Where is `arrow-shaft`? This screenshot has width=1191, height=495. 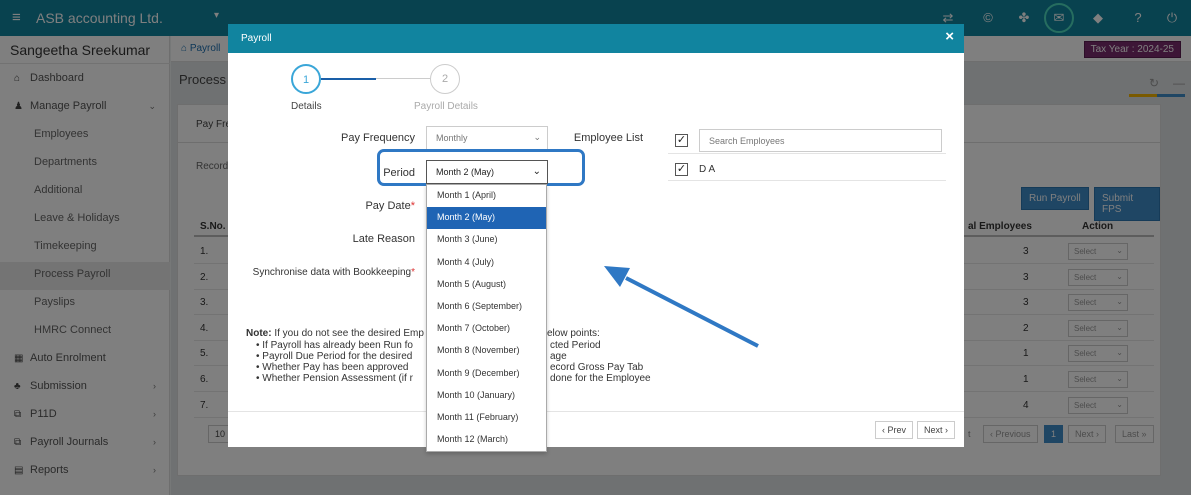 arrow-shaft is located at coordinates (692, 312).